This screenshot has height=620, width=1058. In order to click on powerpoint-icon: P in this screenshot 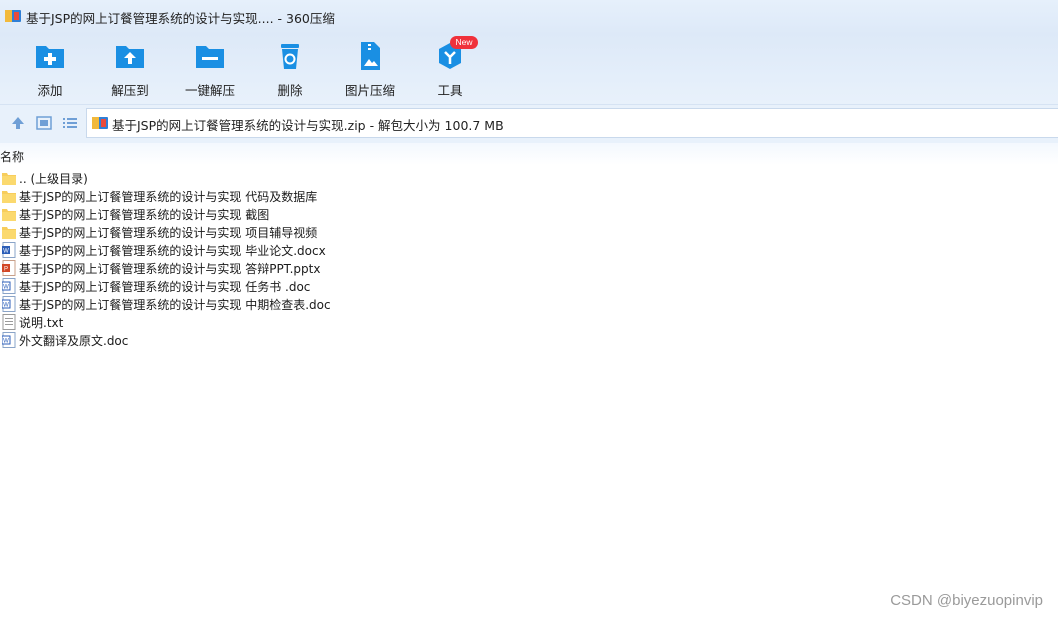, I will do `click(9, 268)`.